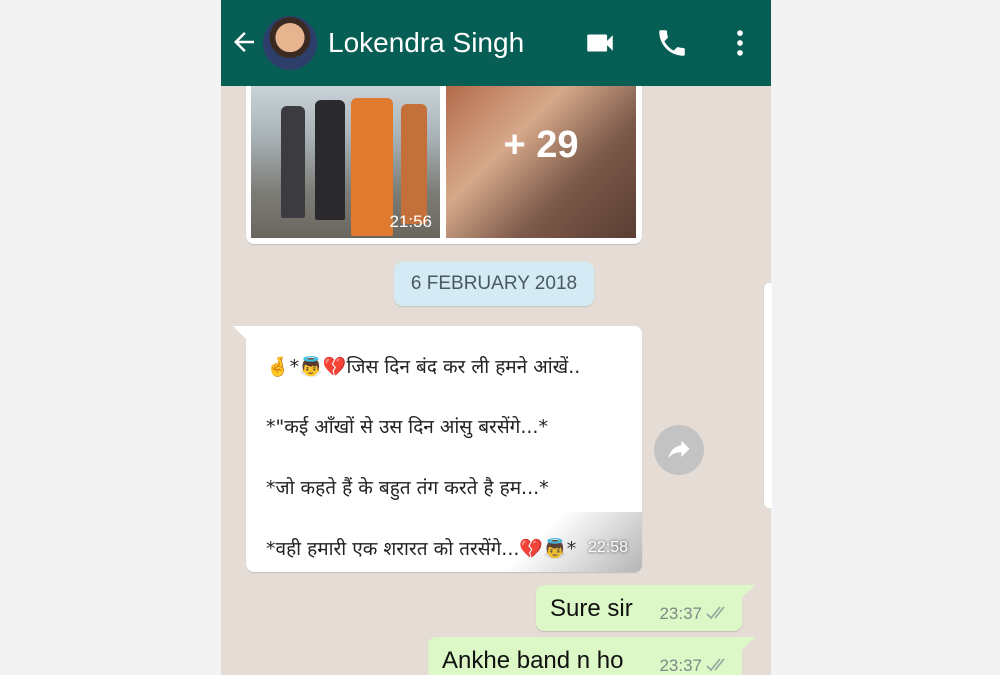  I want to click on media-thumbnail: 21:56, so click(345, 162).